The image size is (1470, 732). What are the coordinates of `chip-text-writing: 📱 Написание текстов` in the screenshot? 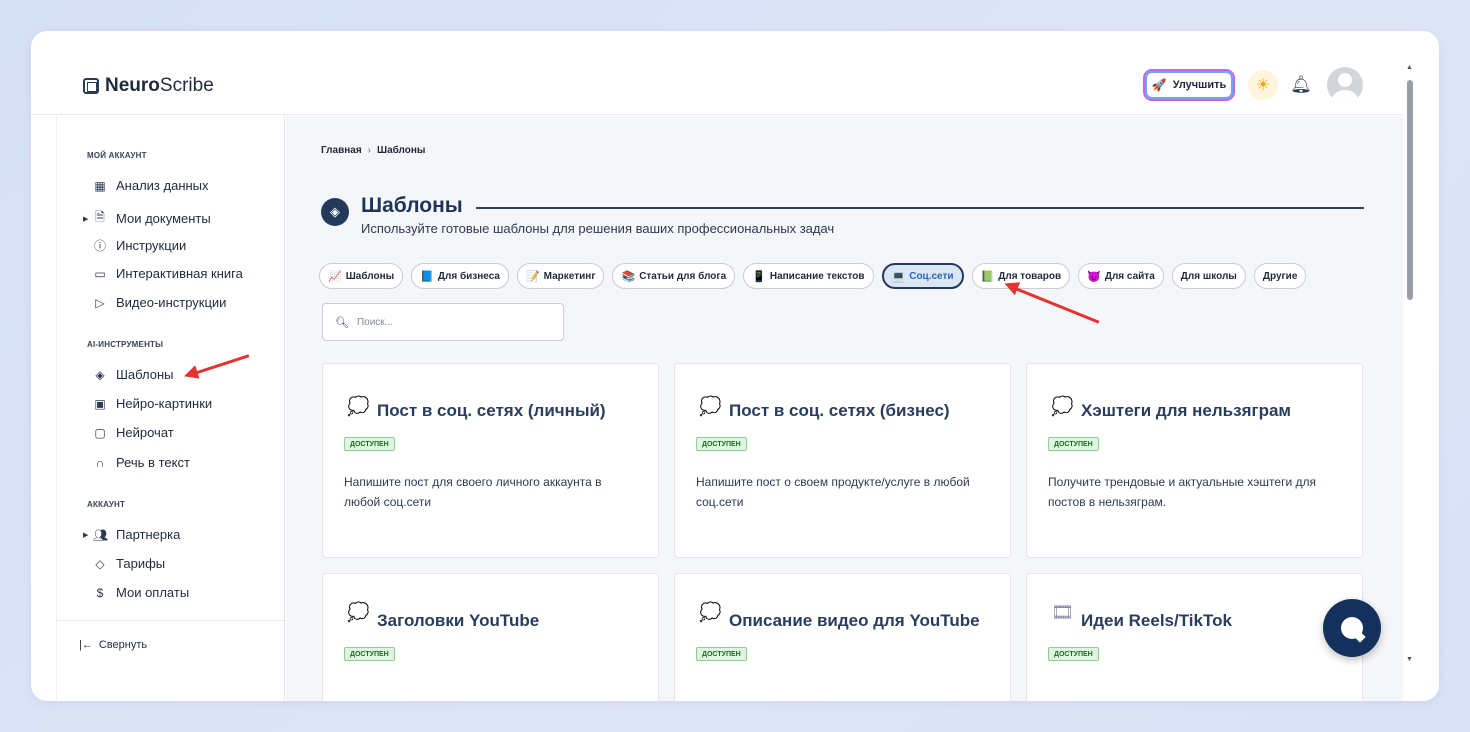 It's located at (808, 276).